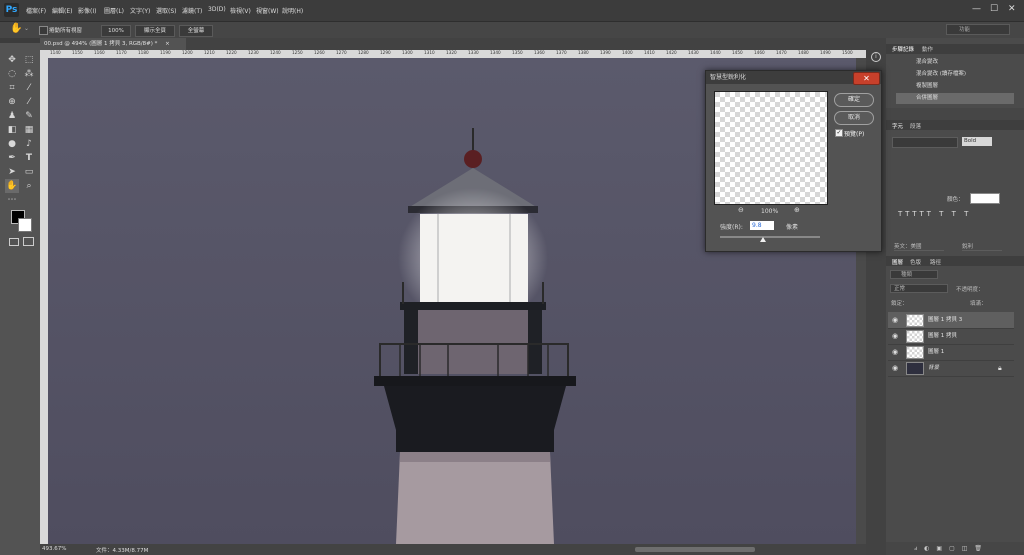  What do you see at coordinates (12, 74) in the screenshot?
I see `lasso-tool-icon: ◌` at bounding box center [12, 74].